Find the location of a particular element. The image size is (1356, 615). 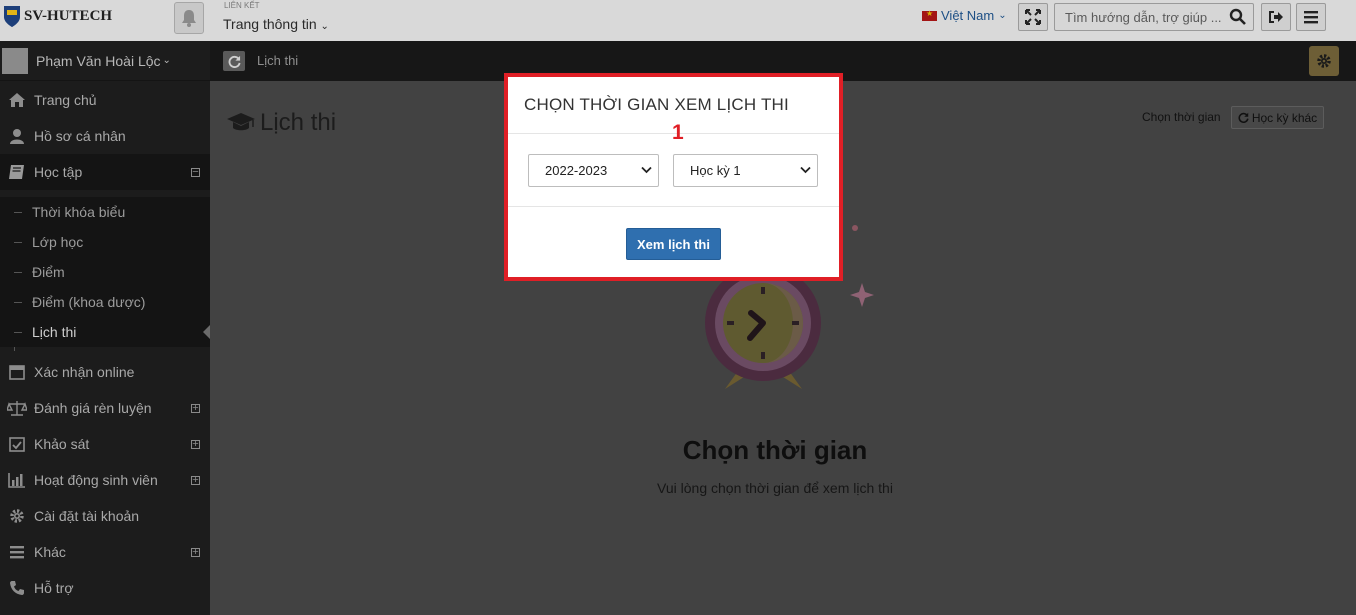

sidebar-item-support: Hỗ trợ is located at coordinates (105, 588).